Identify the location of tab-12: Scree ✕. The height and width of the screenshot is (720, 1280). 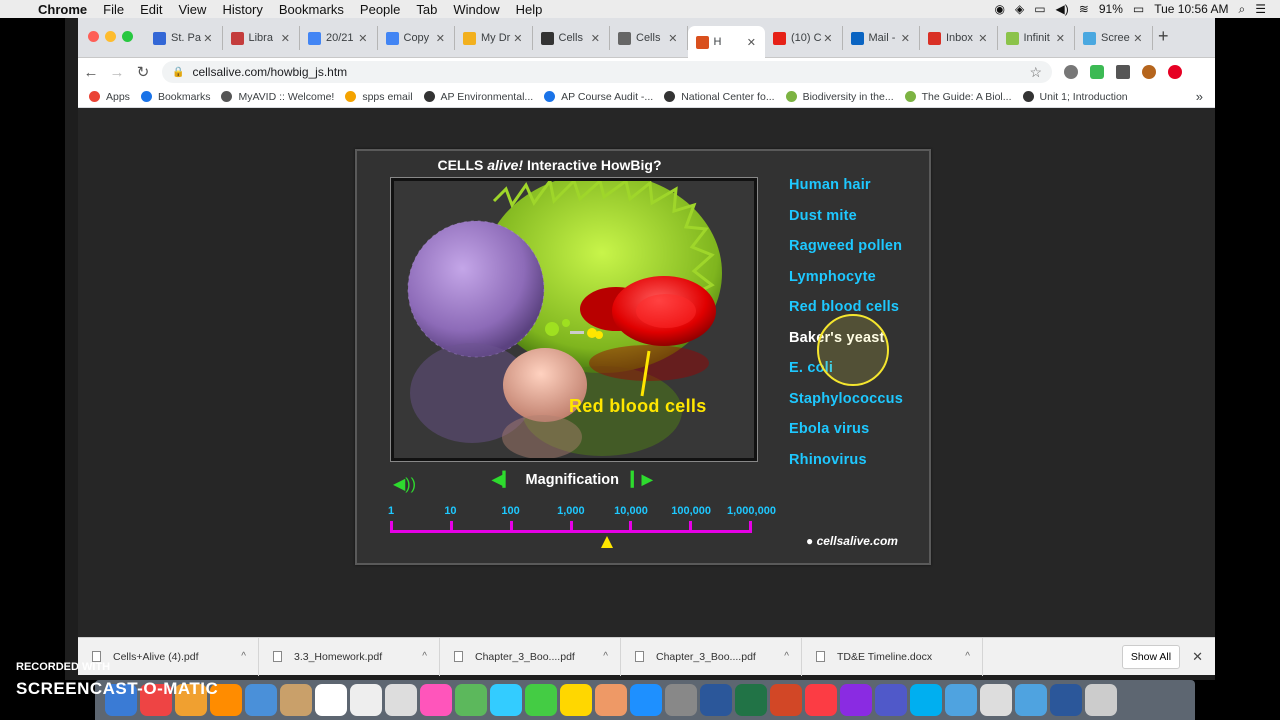
(1114, 38).